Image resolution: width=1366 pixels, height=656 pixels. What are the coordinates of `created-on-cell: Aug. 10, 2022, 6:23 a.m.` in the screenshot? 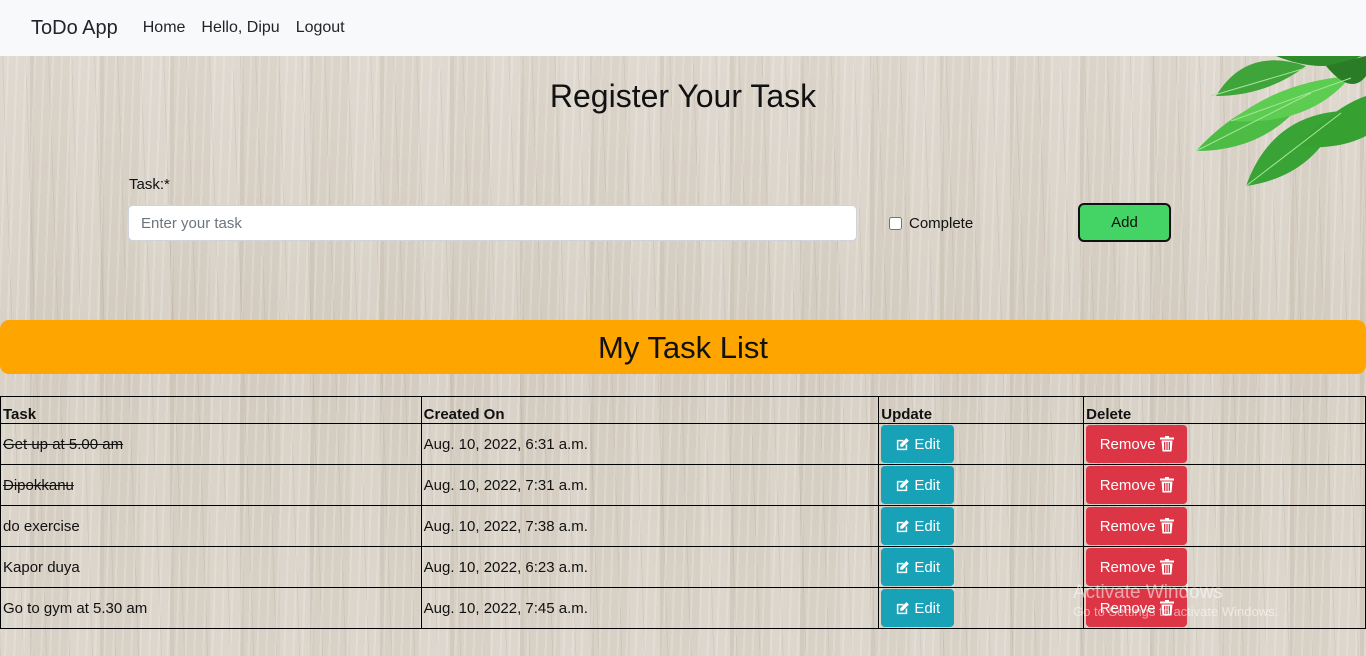 It's located at (650, 567).